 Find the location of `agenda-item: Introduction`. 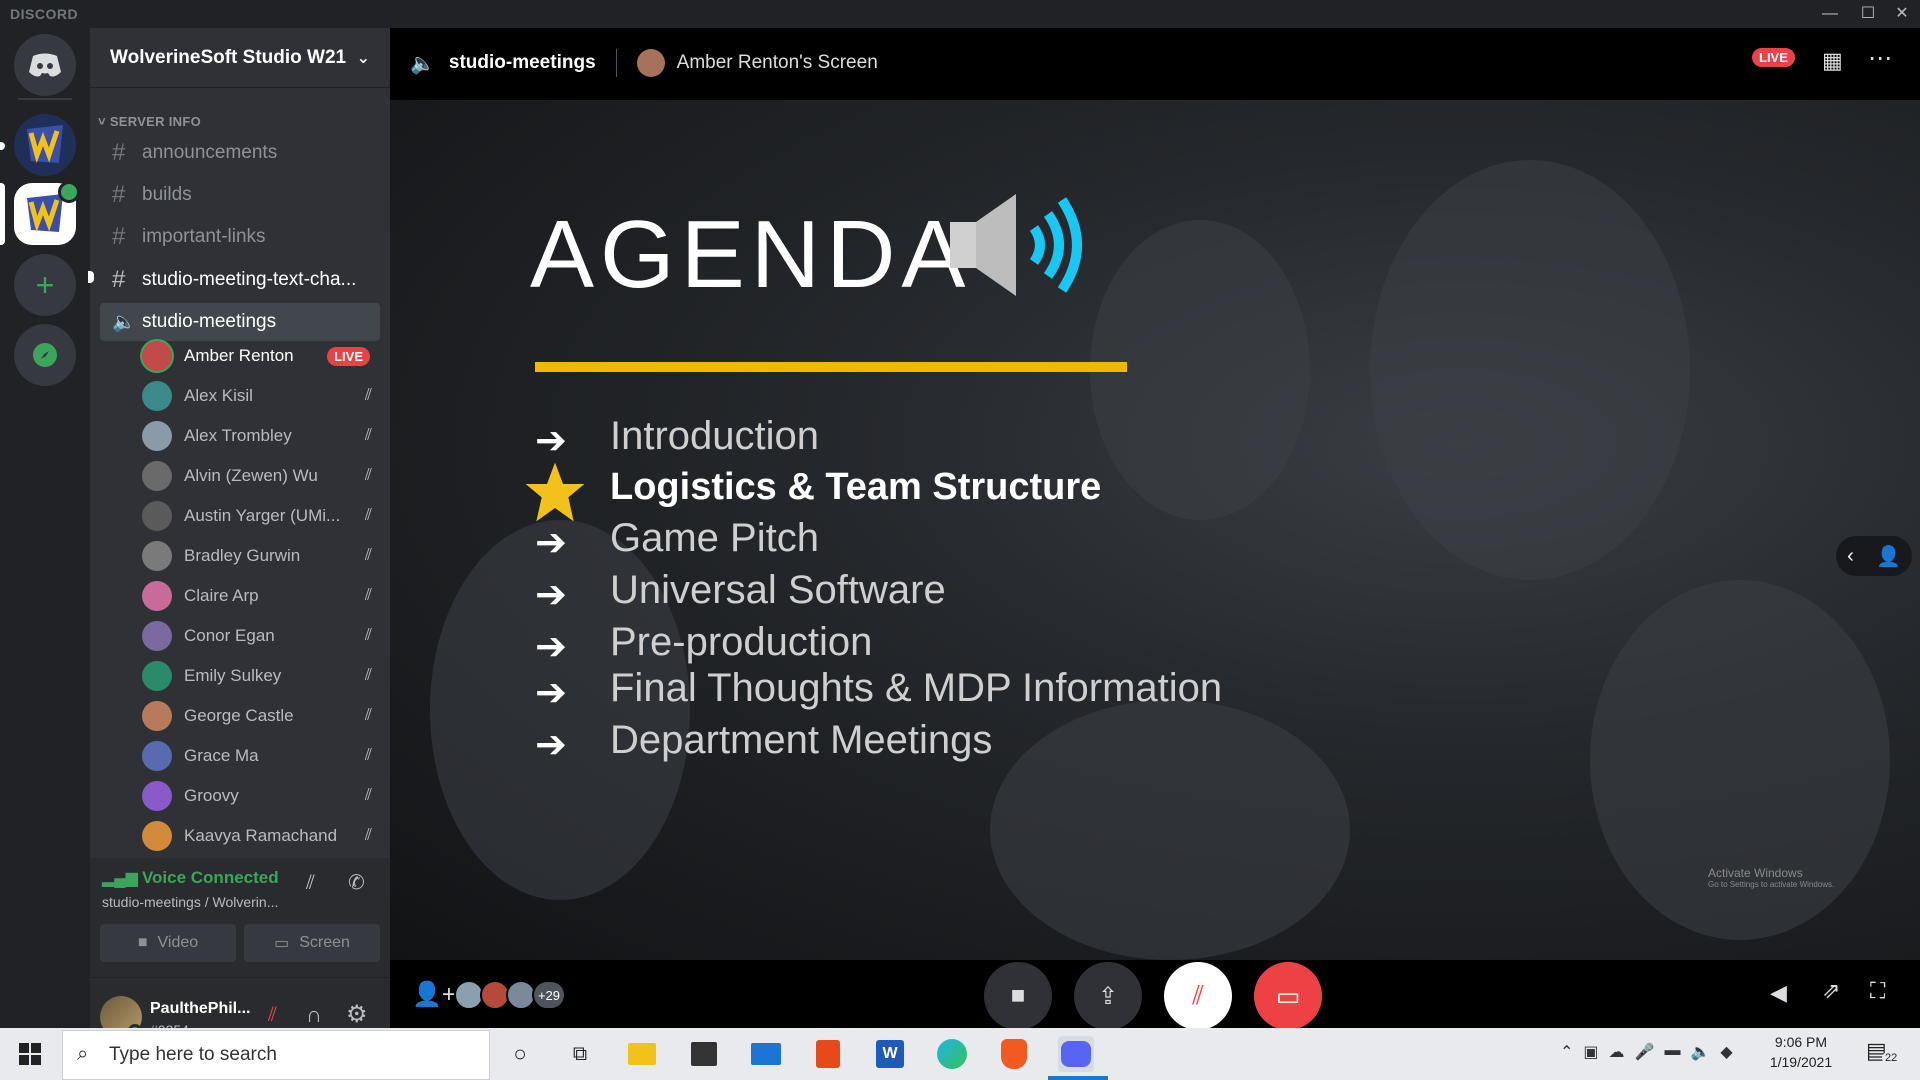

agenda-item: Introduction is located at coordinates (715, 436).